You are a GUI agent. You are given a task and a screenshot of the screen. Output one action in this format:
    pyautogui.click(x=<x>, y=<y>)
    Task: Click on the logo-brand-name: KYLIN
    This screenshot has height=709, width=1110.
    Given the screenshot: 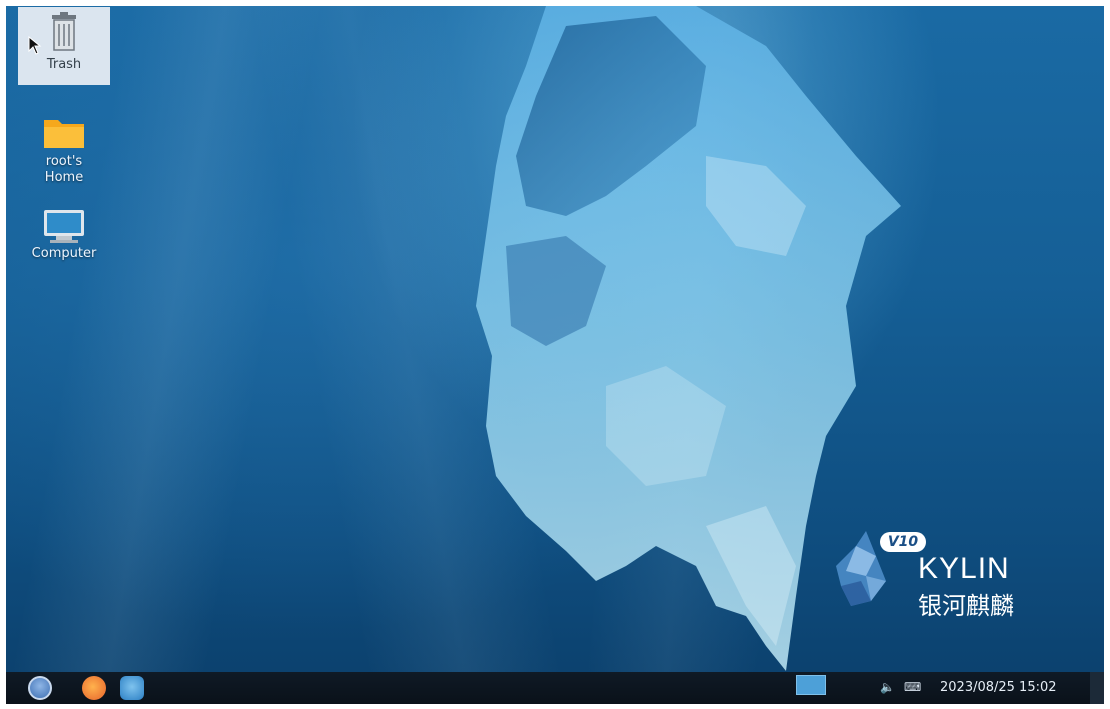 What is the action you would take?
    pyautogui.click(x=964, y=568)
    